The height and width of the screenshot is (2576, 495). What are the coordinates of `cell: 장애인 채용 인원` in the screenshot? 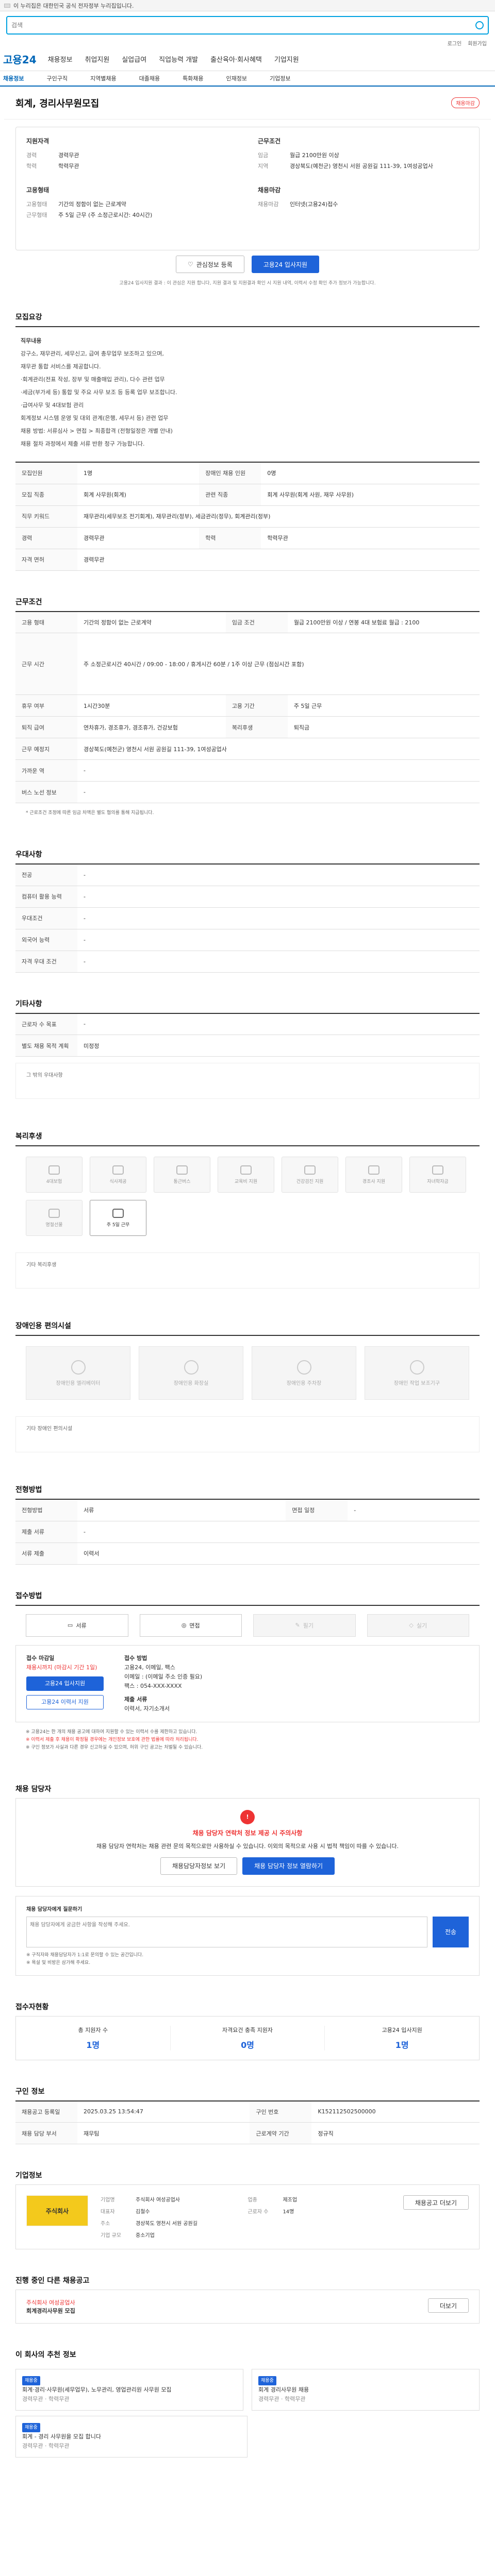 It's located at (230, 473).